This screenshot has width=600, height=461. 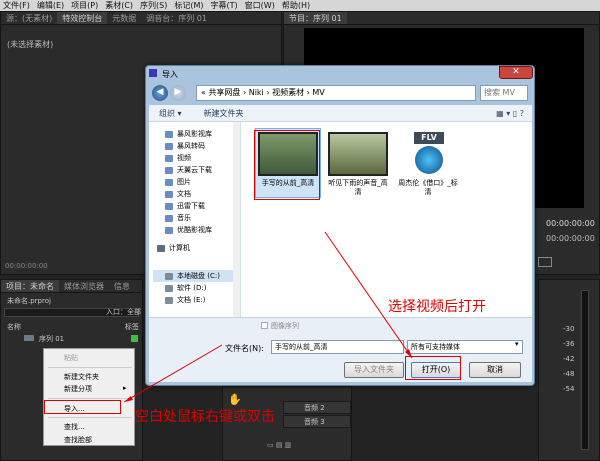 What do you see at coordinates (437, 307) in the screenshot?
I see `annotation-open-text: 选择视频后打开` at bounding box center [437, 307].